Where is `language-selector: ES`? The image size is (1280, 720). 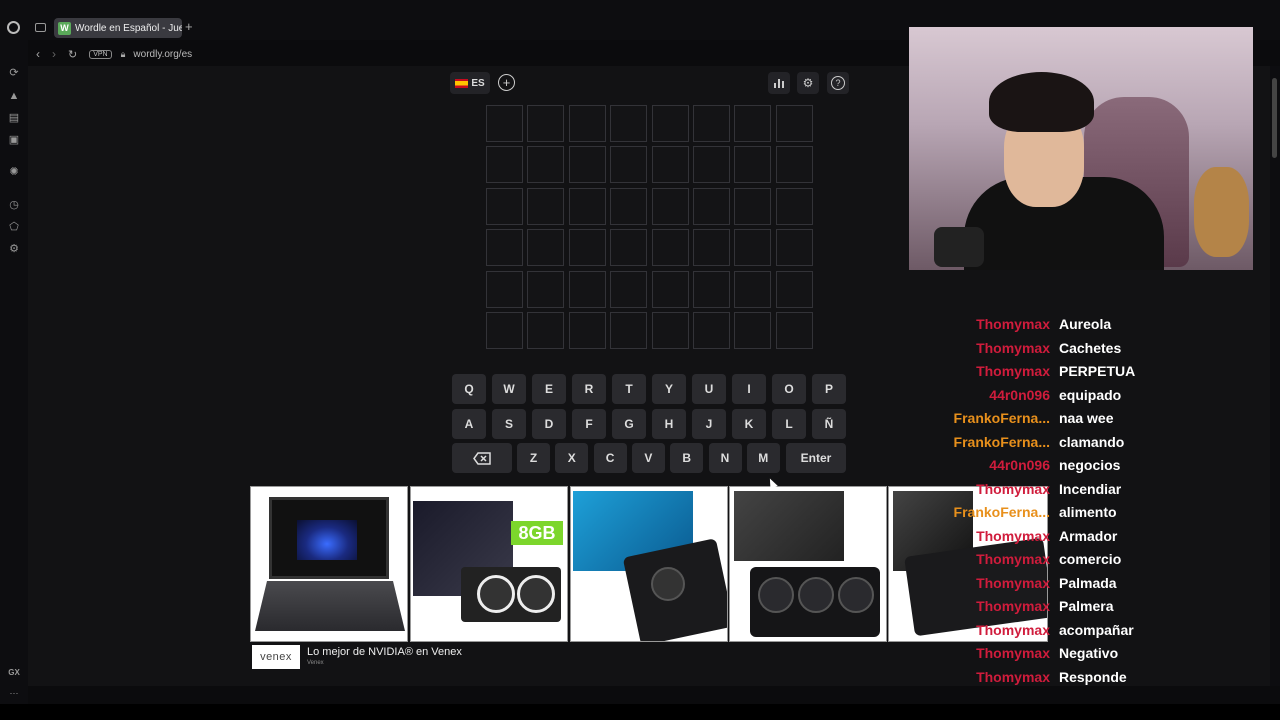
language-selector: ES is located at coordinates (470, 83).